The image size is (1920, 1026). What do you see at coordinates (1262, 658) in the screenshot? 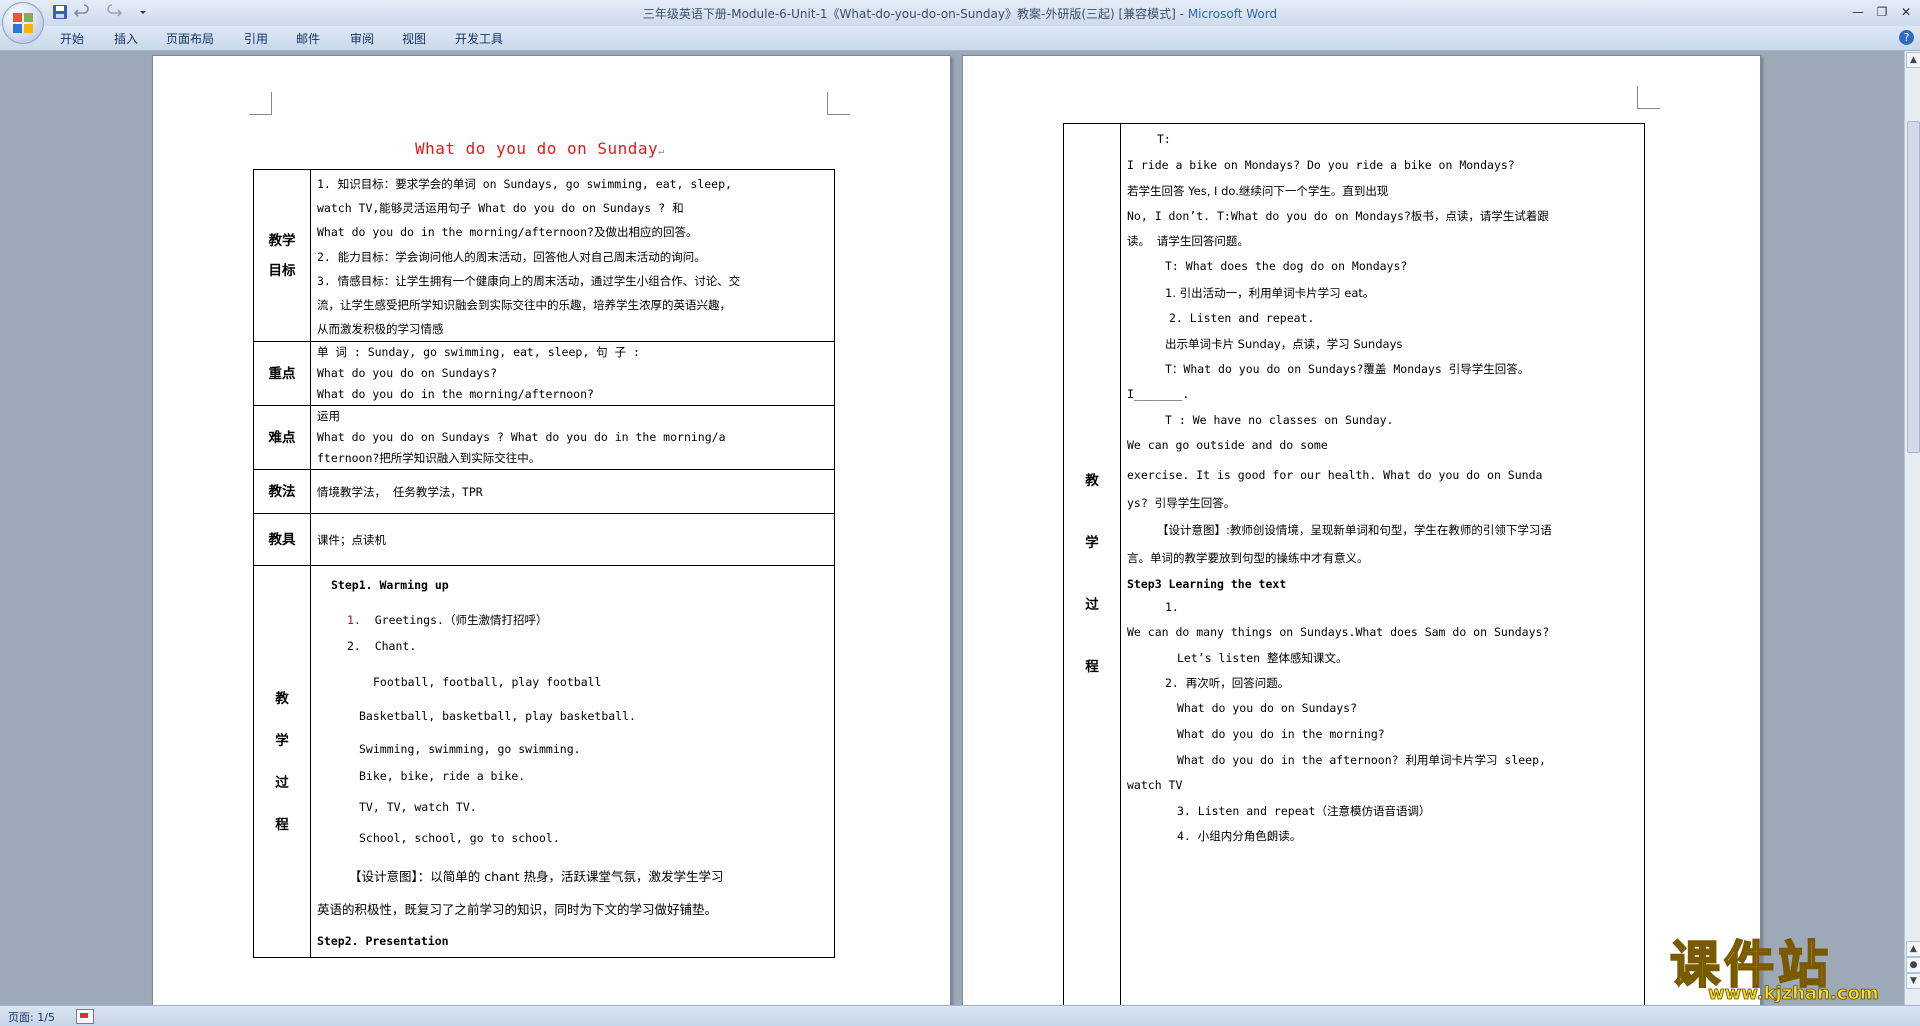
I see `process-line: Let’s listen 整体感知课文。` at bounding box center [1262, 658].